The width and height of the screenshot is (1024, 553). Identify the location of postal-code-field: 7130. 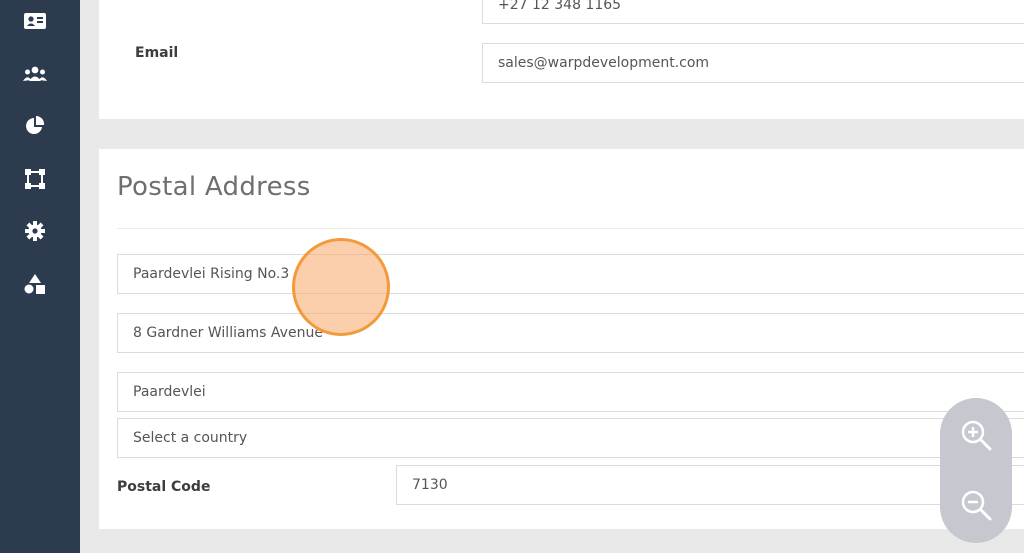
(710, 485).